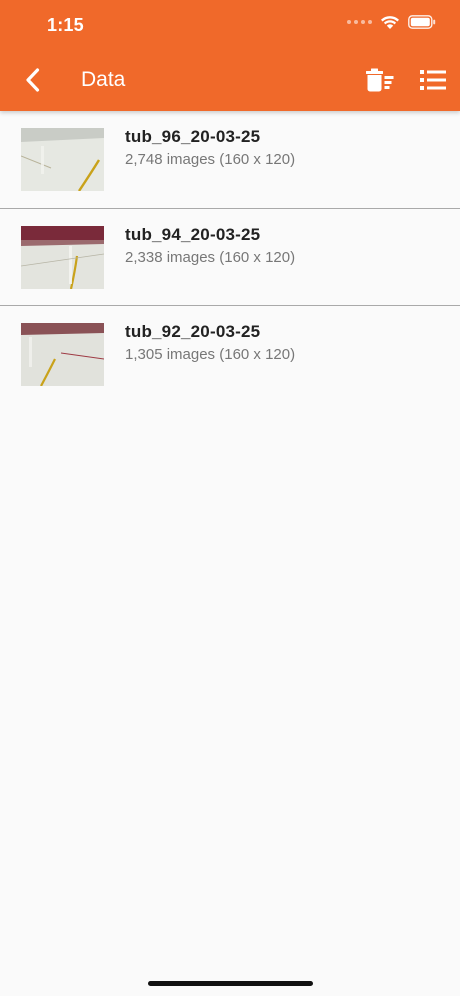 The image size is (460, 996). What do you see at coordinates (193, 234) in the screenshot?
I see `tub-name: tub_94_20-03-25` at bounding box center [193, 234].